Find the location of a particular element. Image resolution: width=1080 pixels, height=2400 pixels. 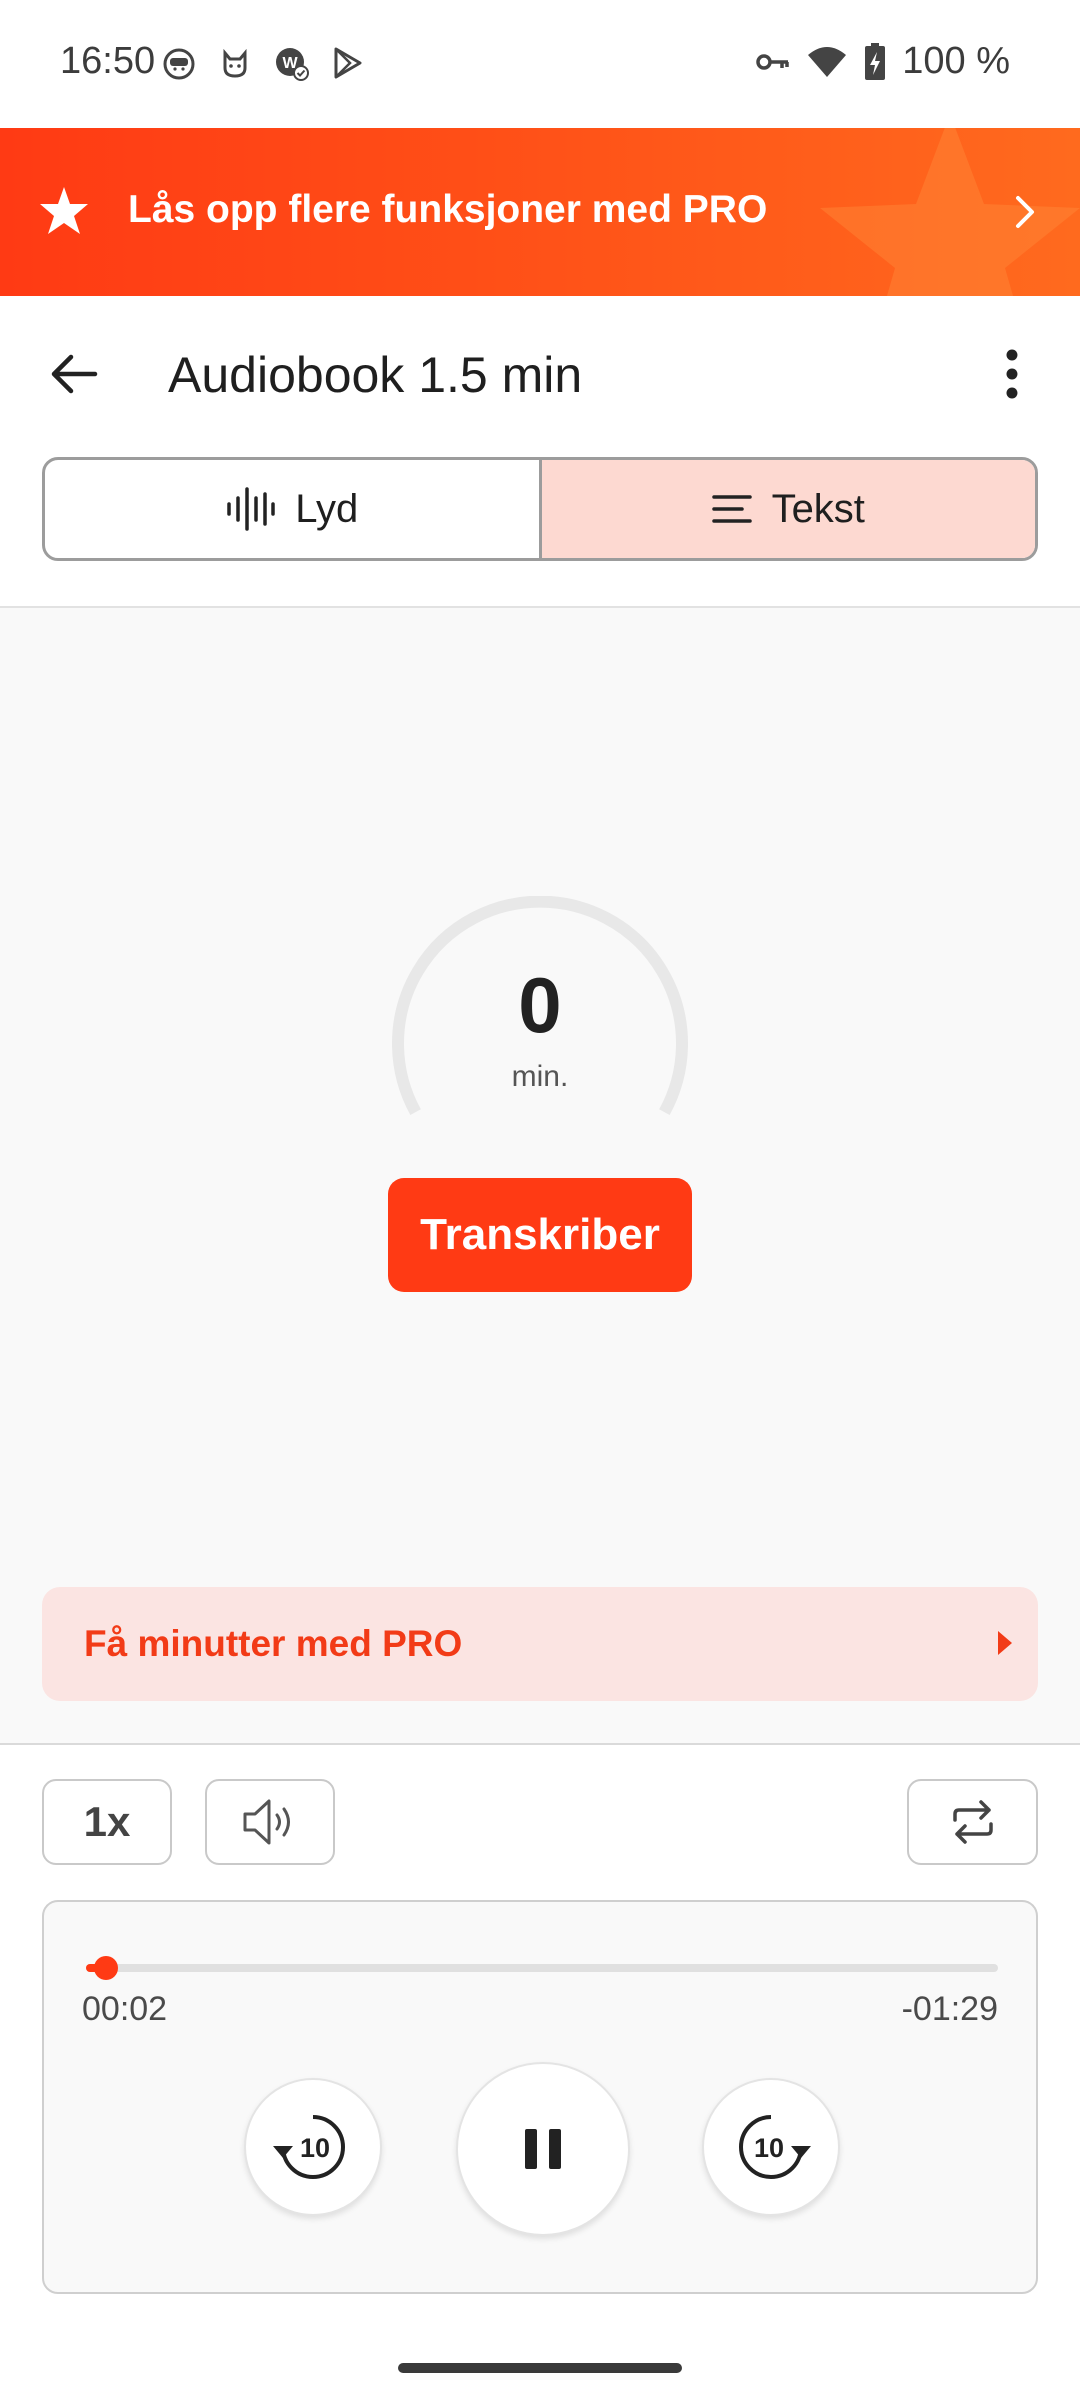

battery-charging-icon is located at coordinates (875, 61).